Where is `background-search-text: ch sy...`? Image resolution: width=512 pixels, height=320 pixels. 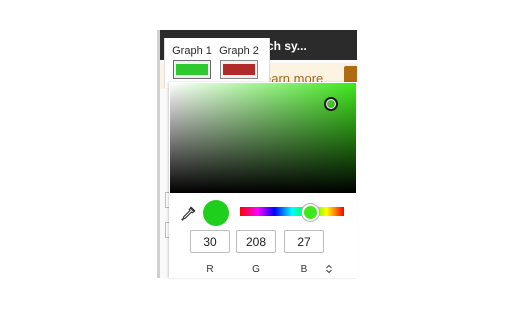
background-search-text: ch sy... is located at coordinates (287, 46).